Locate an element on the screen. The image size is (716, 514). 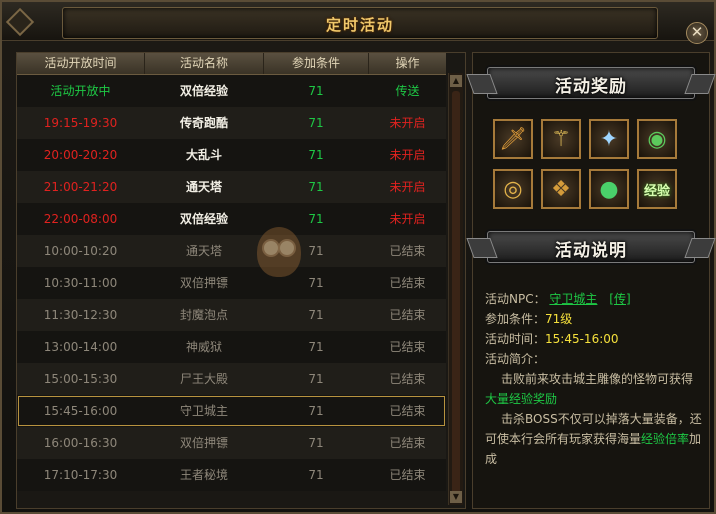
table-row: 17:10-17:30 王者秘境 71 已结束 is located at coordinates (231, 475).